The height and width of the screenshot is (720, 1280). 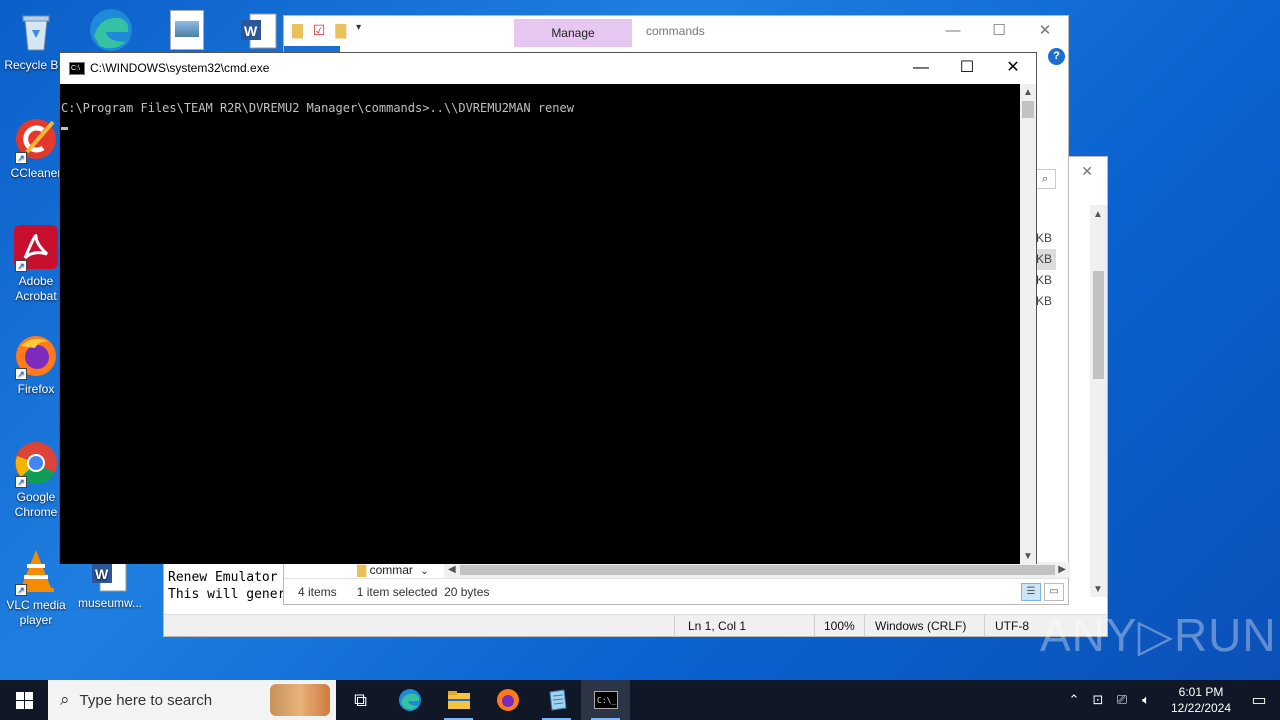 I want to click on word-doc-icon: W, so click(x=258, y=31).